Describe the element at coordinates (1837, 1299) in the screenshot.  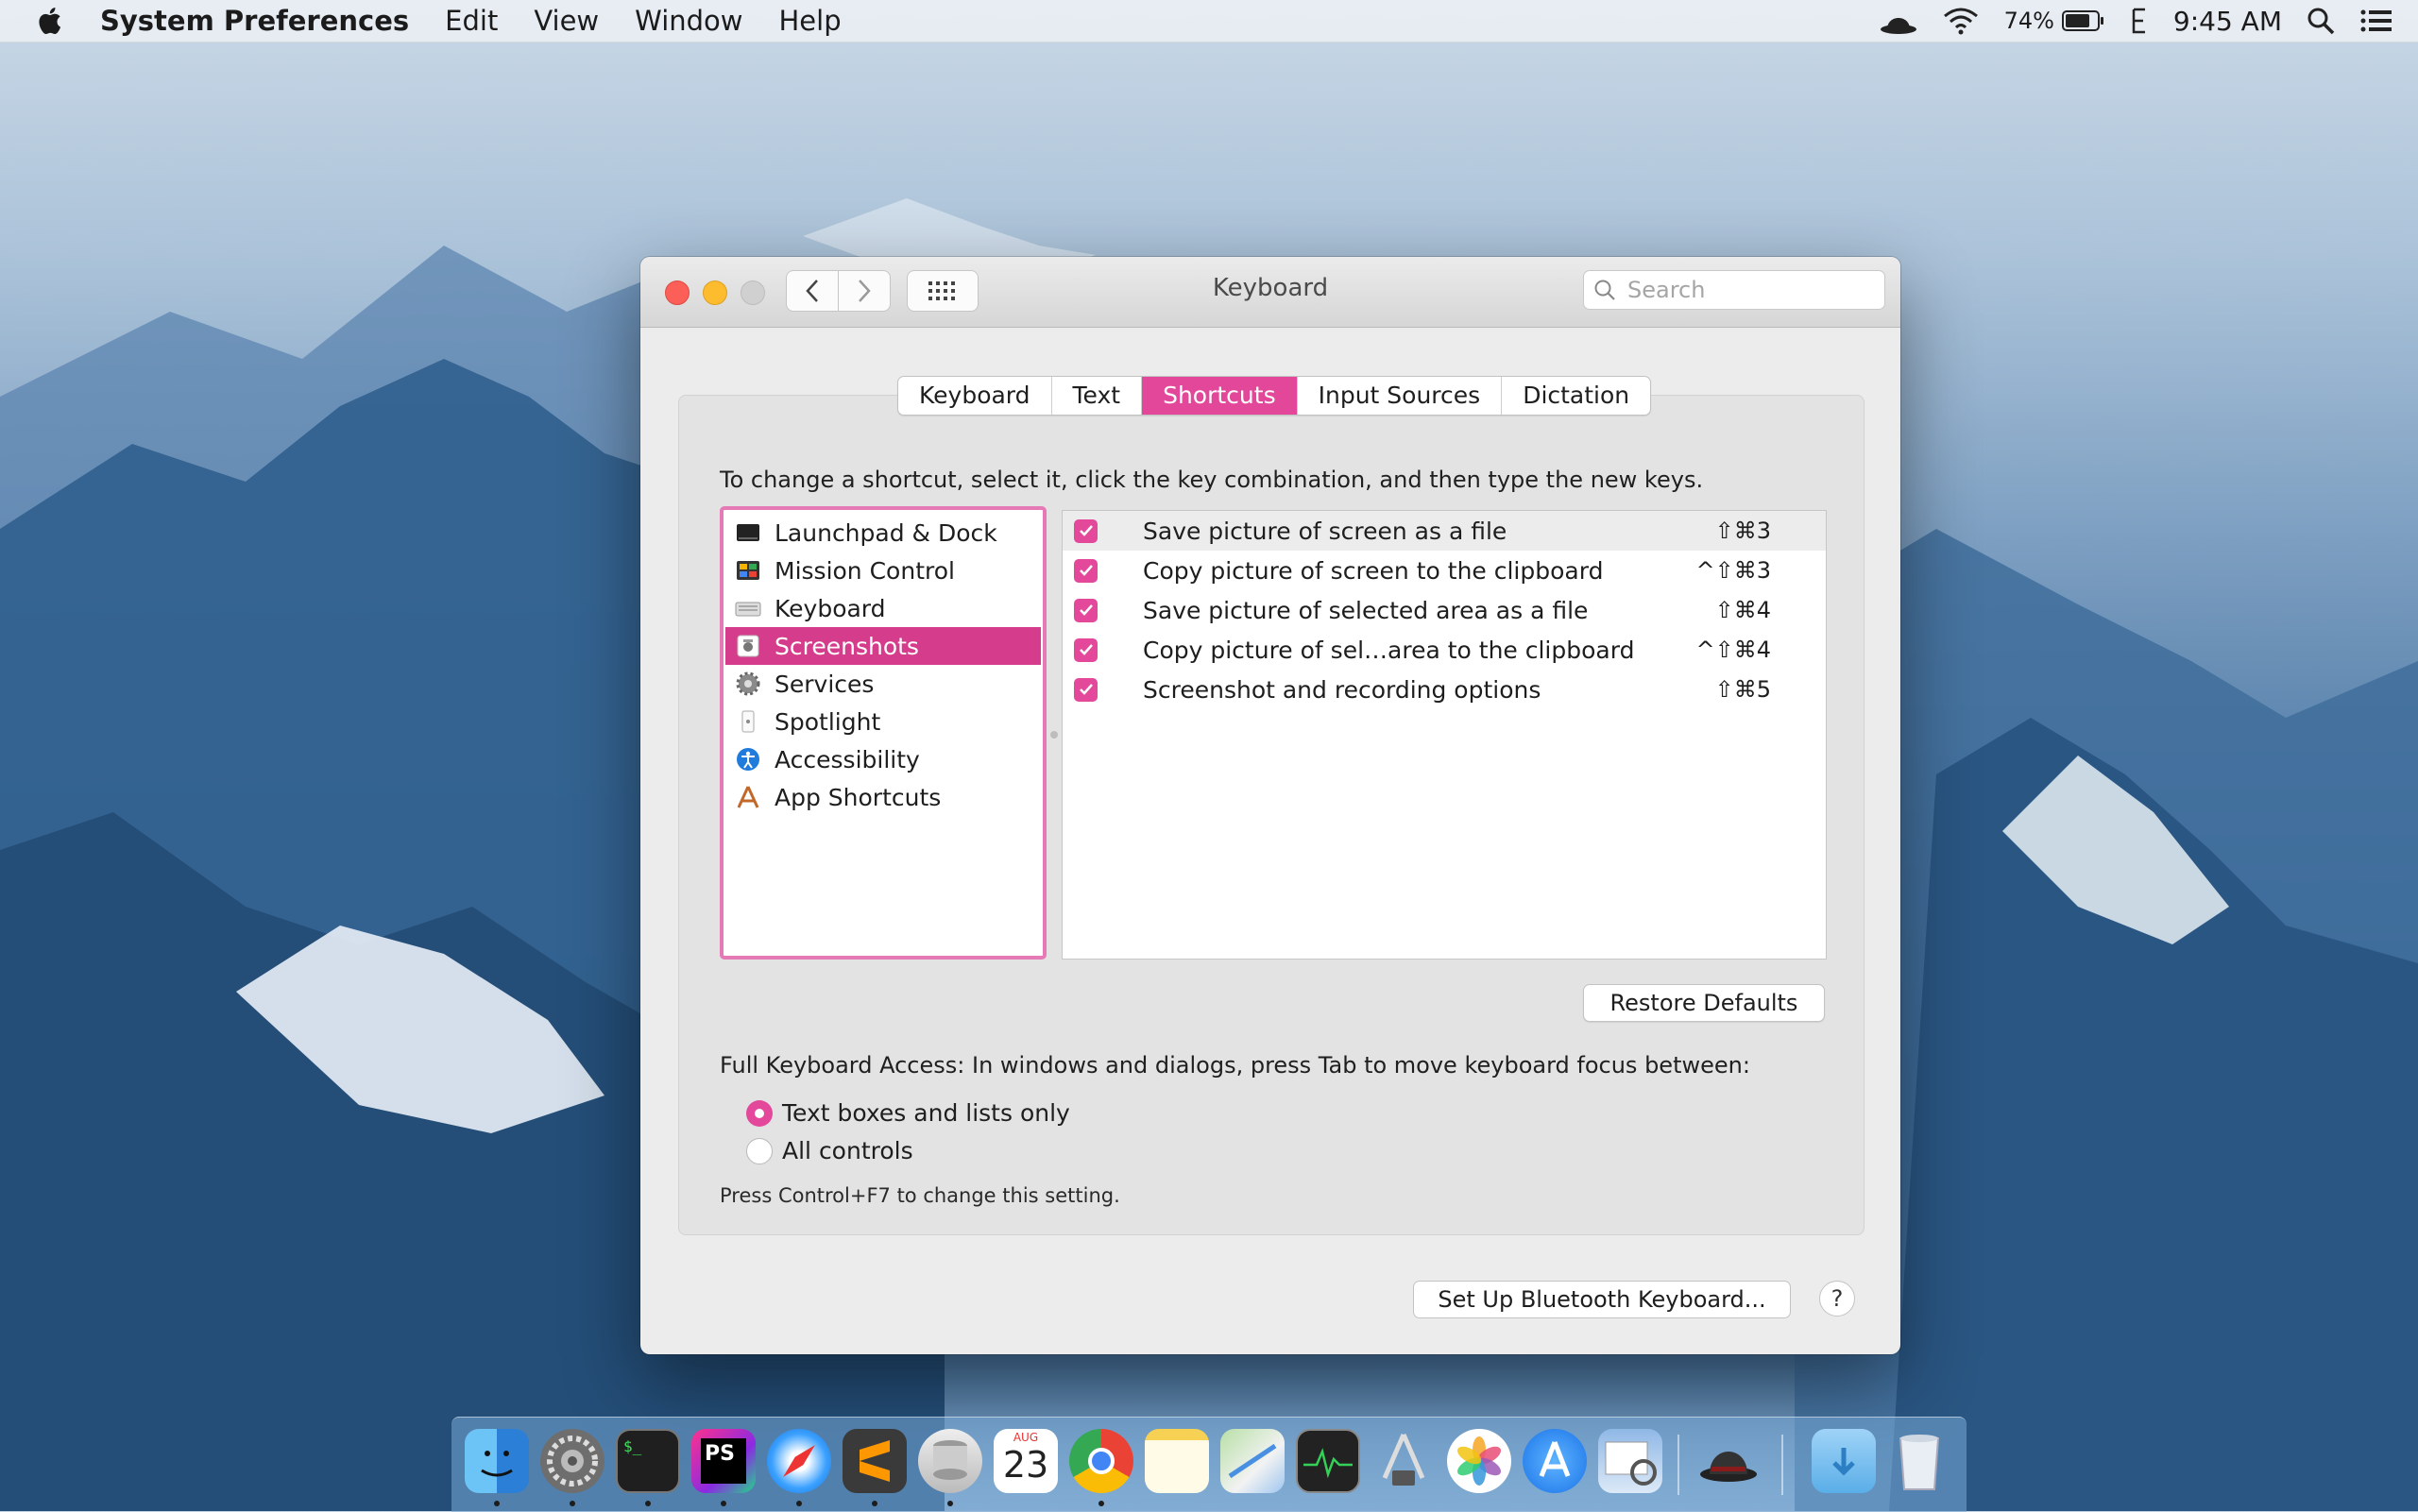
I see `help-button: ?` at that location.